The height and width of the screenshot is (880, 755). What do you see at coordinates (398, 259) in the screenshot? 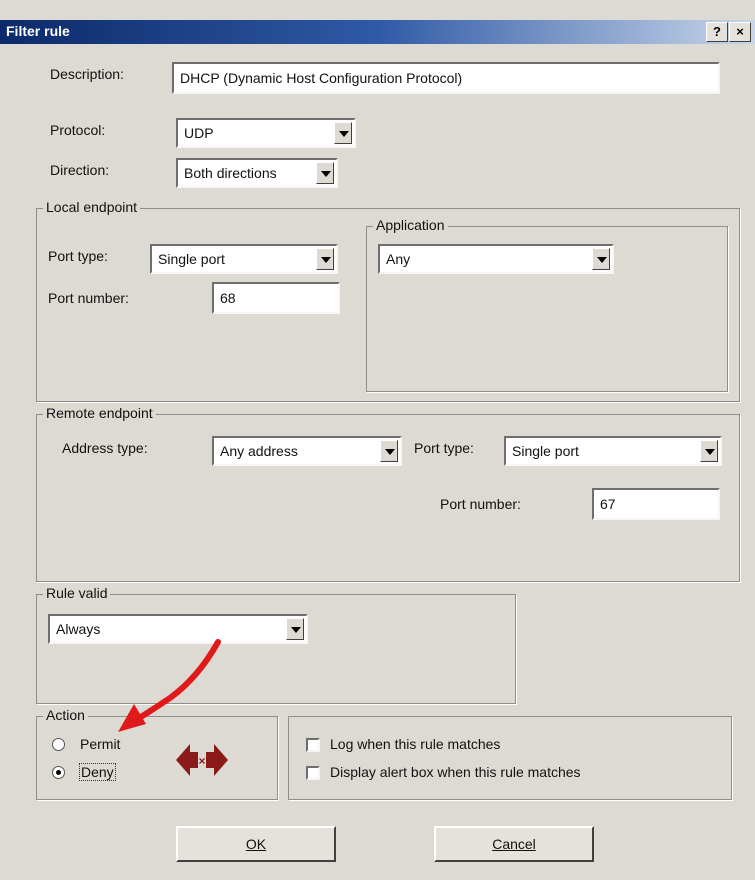
I see `application-value: Any` at bounding box center [398, 259].